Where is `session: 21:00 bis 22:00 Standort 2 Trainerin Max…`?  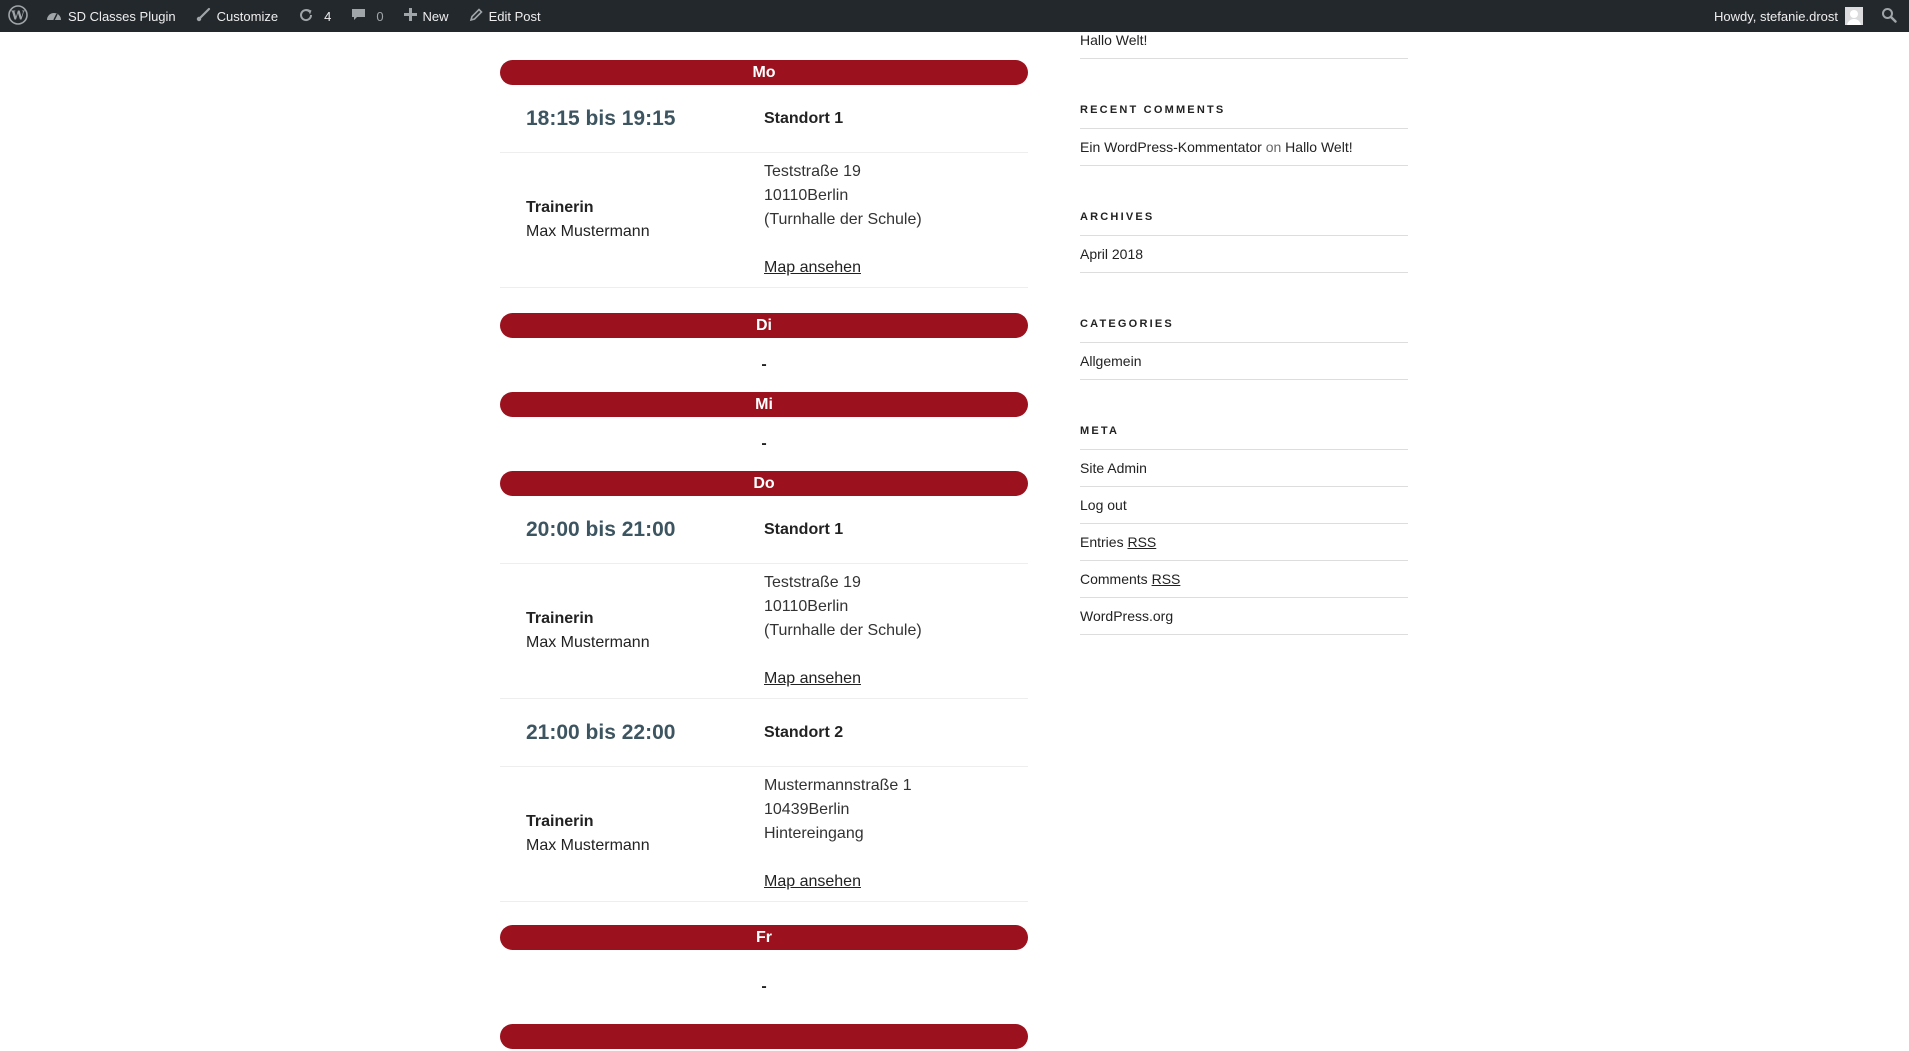
session: 21:00 bis 22:00 Standort 2 Trainerin Max… is located at coordinates (764, 800).